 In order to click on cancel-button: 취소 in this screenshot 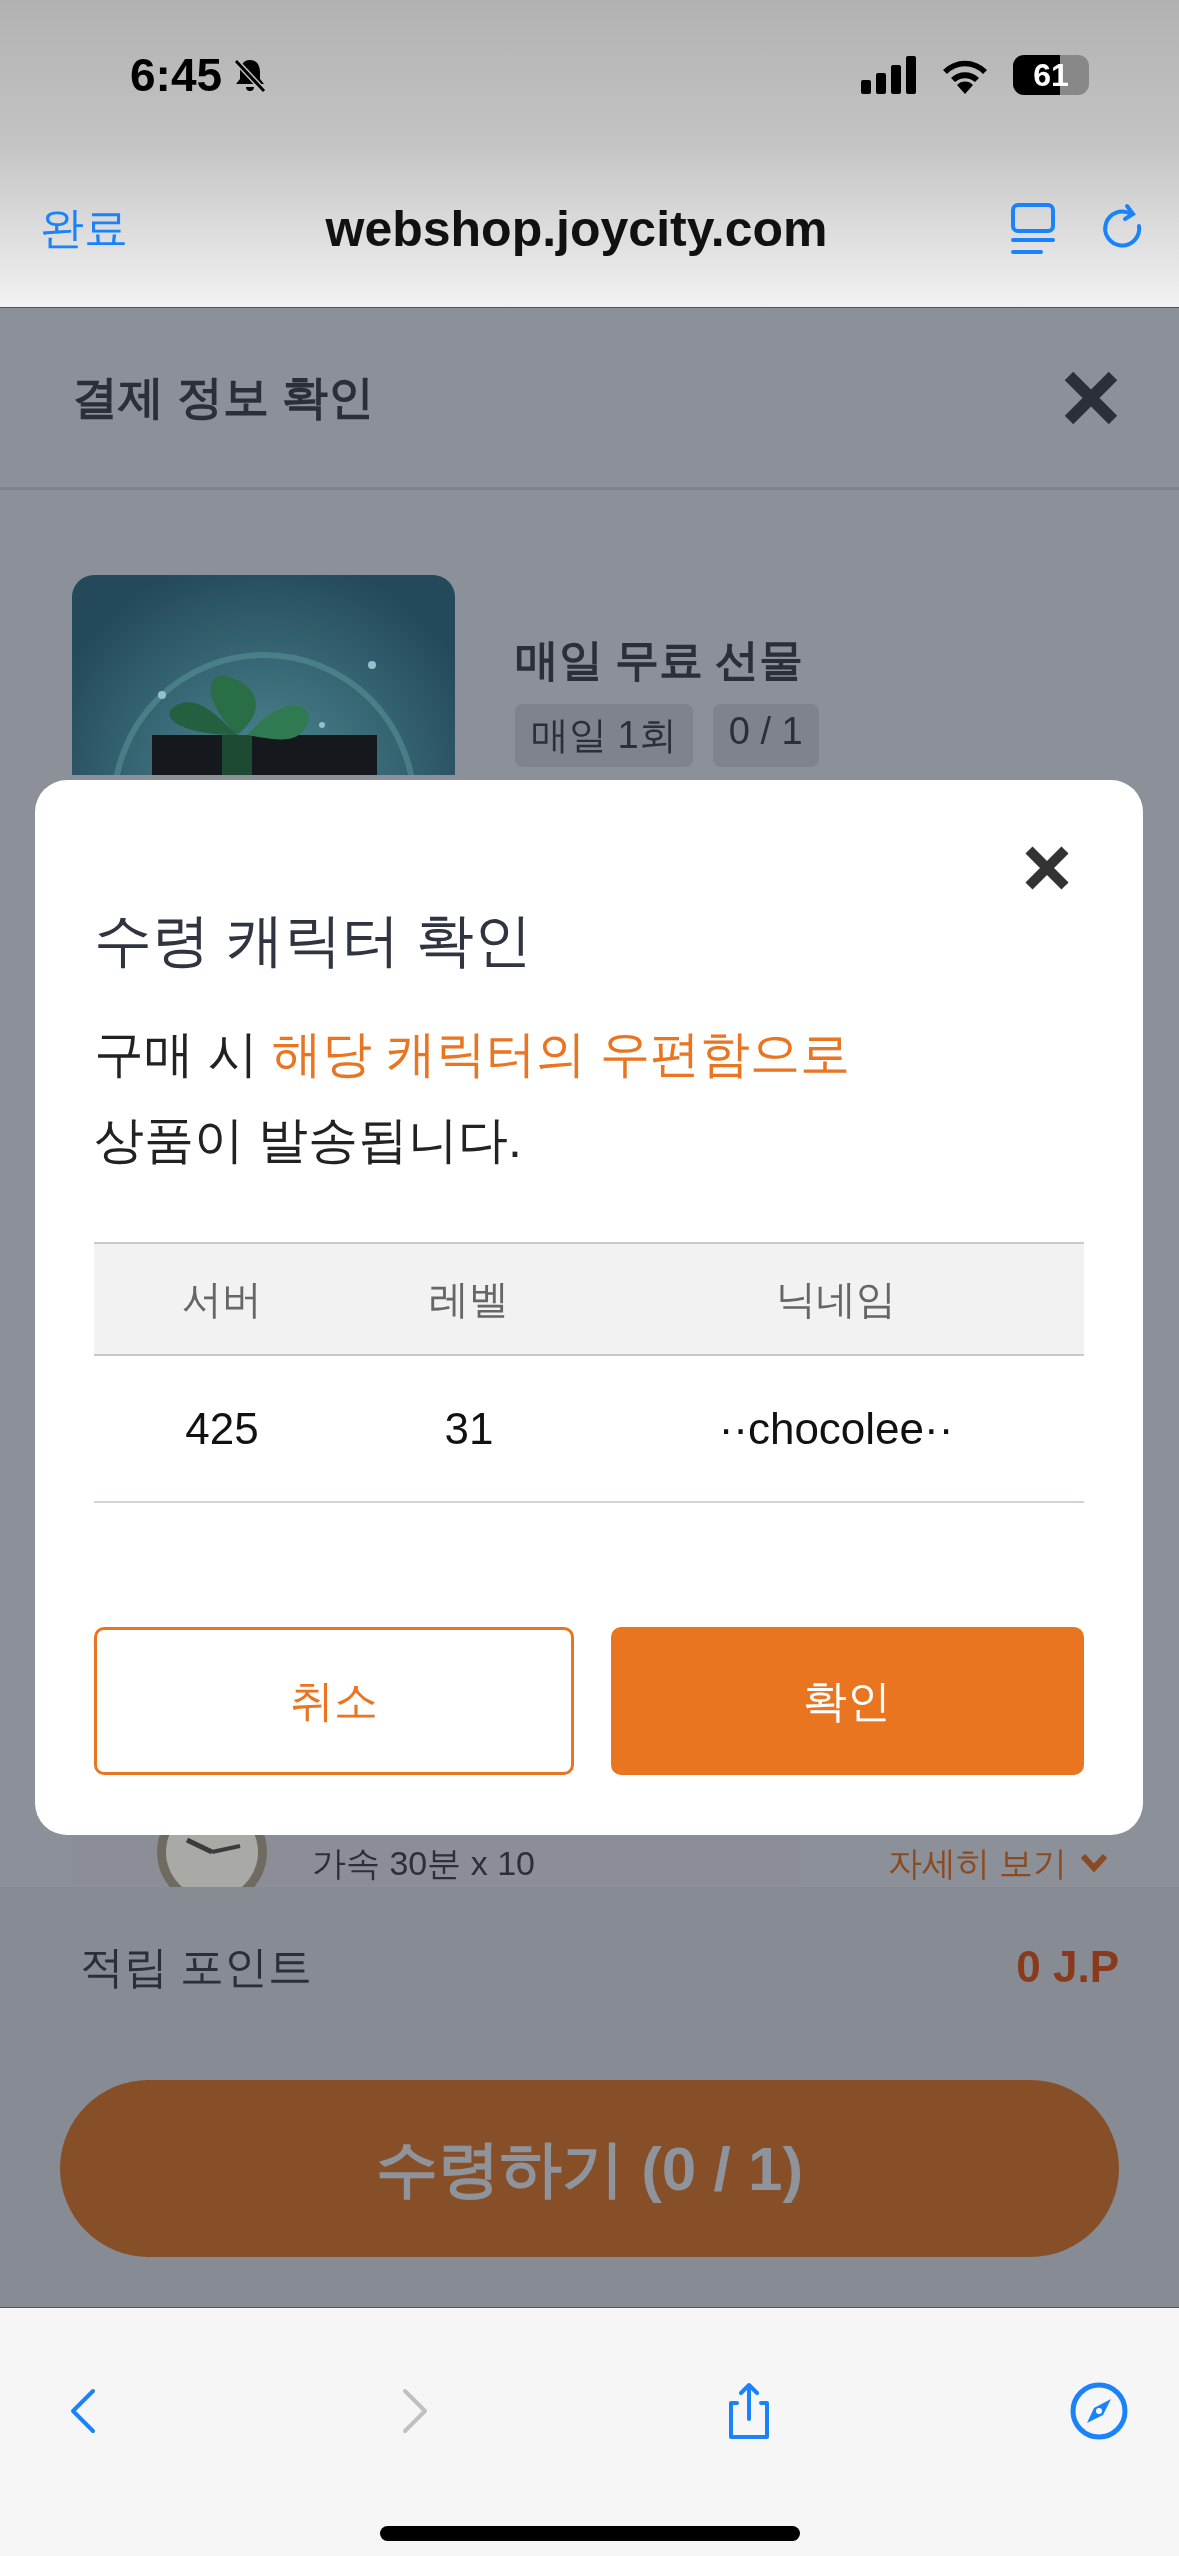, I will do `click(334, 1701)`.